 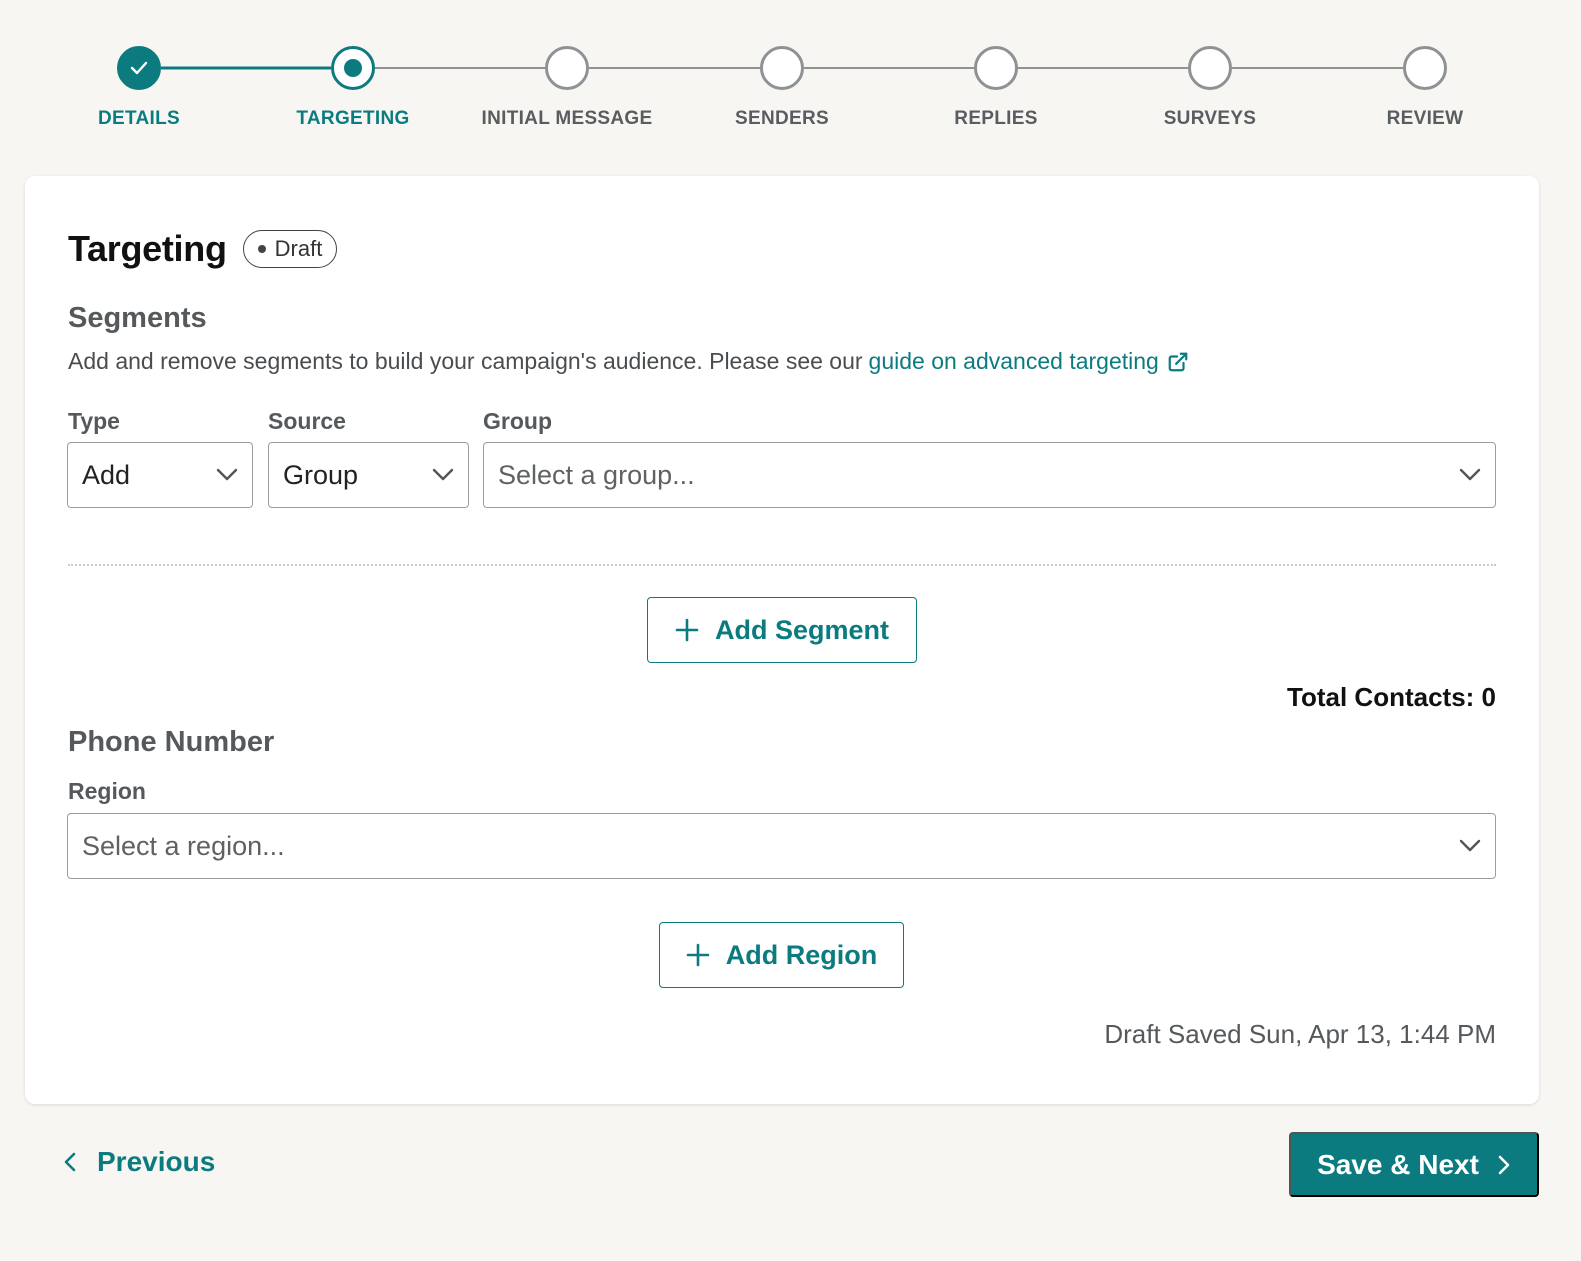 I want to click on step-targeting-indicator, so click(x=353, y=68).